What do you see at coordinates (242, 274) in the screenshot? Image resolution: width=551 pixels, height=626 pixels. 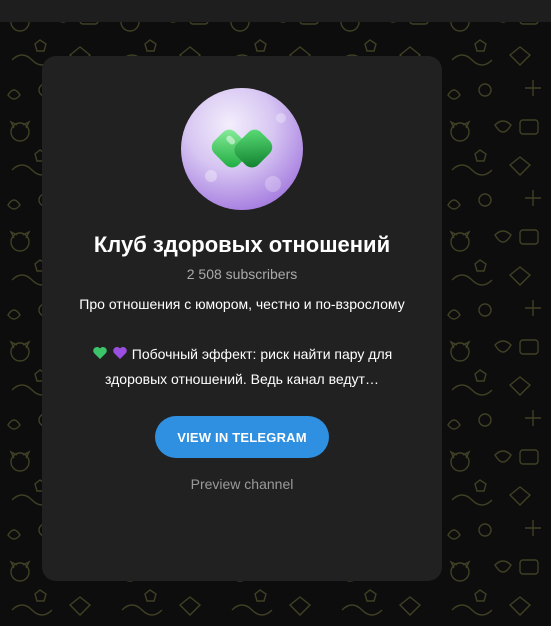 I see `subscriber-count: 2 508 subscribers` at bounding box center [242, 274].